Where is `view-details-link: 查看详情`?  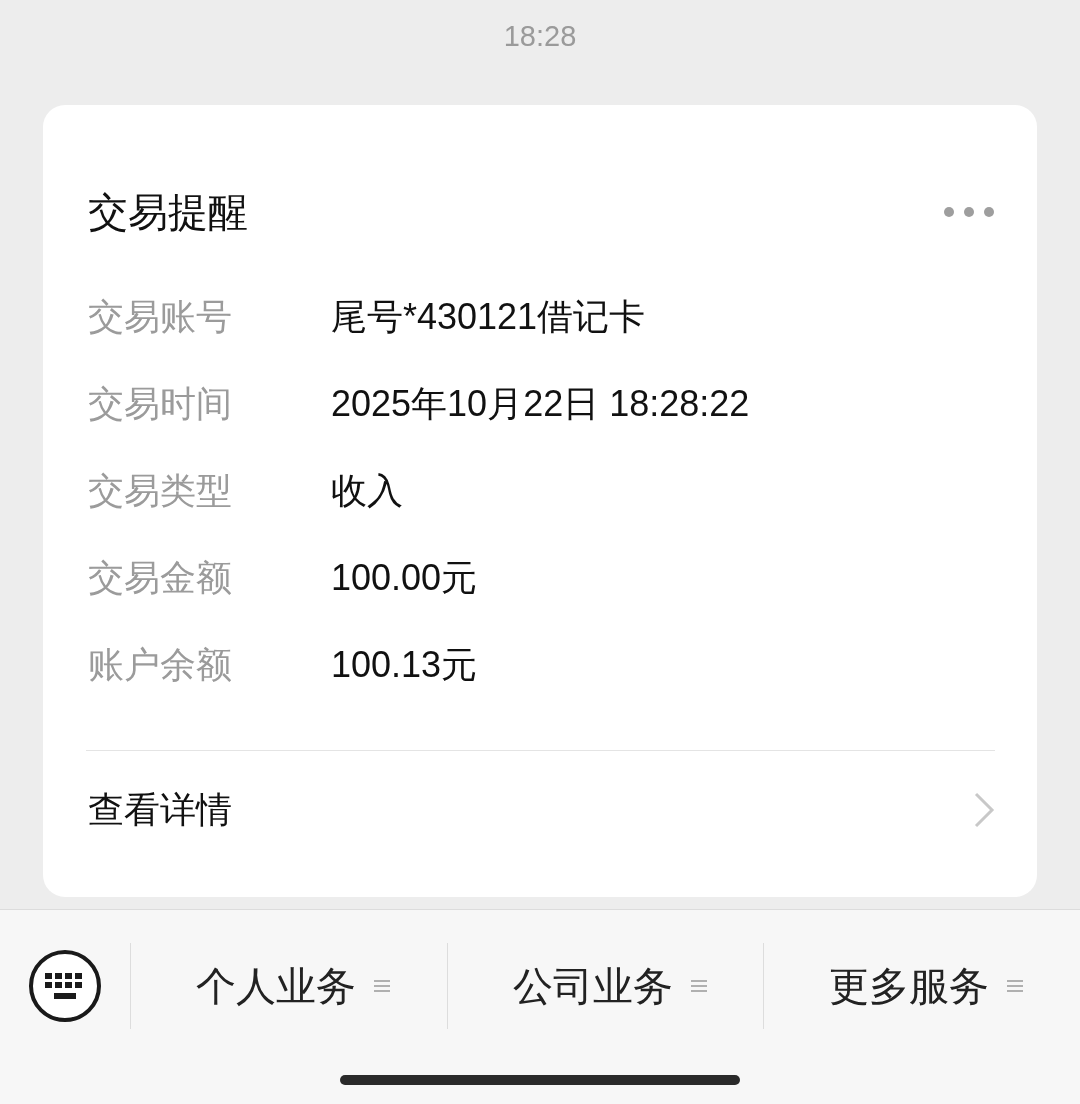 view-details-link: 查看详情 is located at coordinates (541, 810).